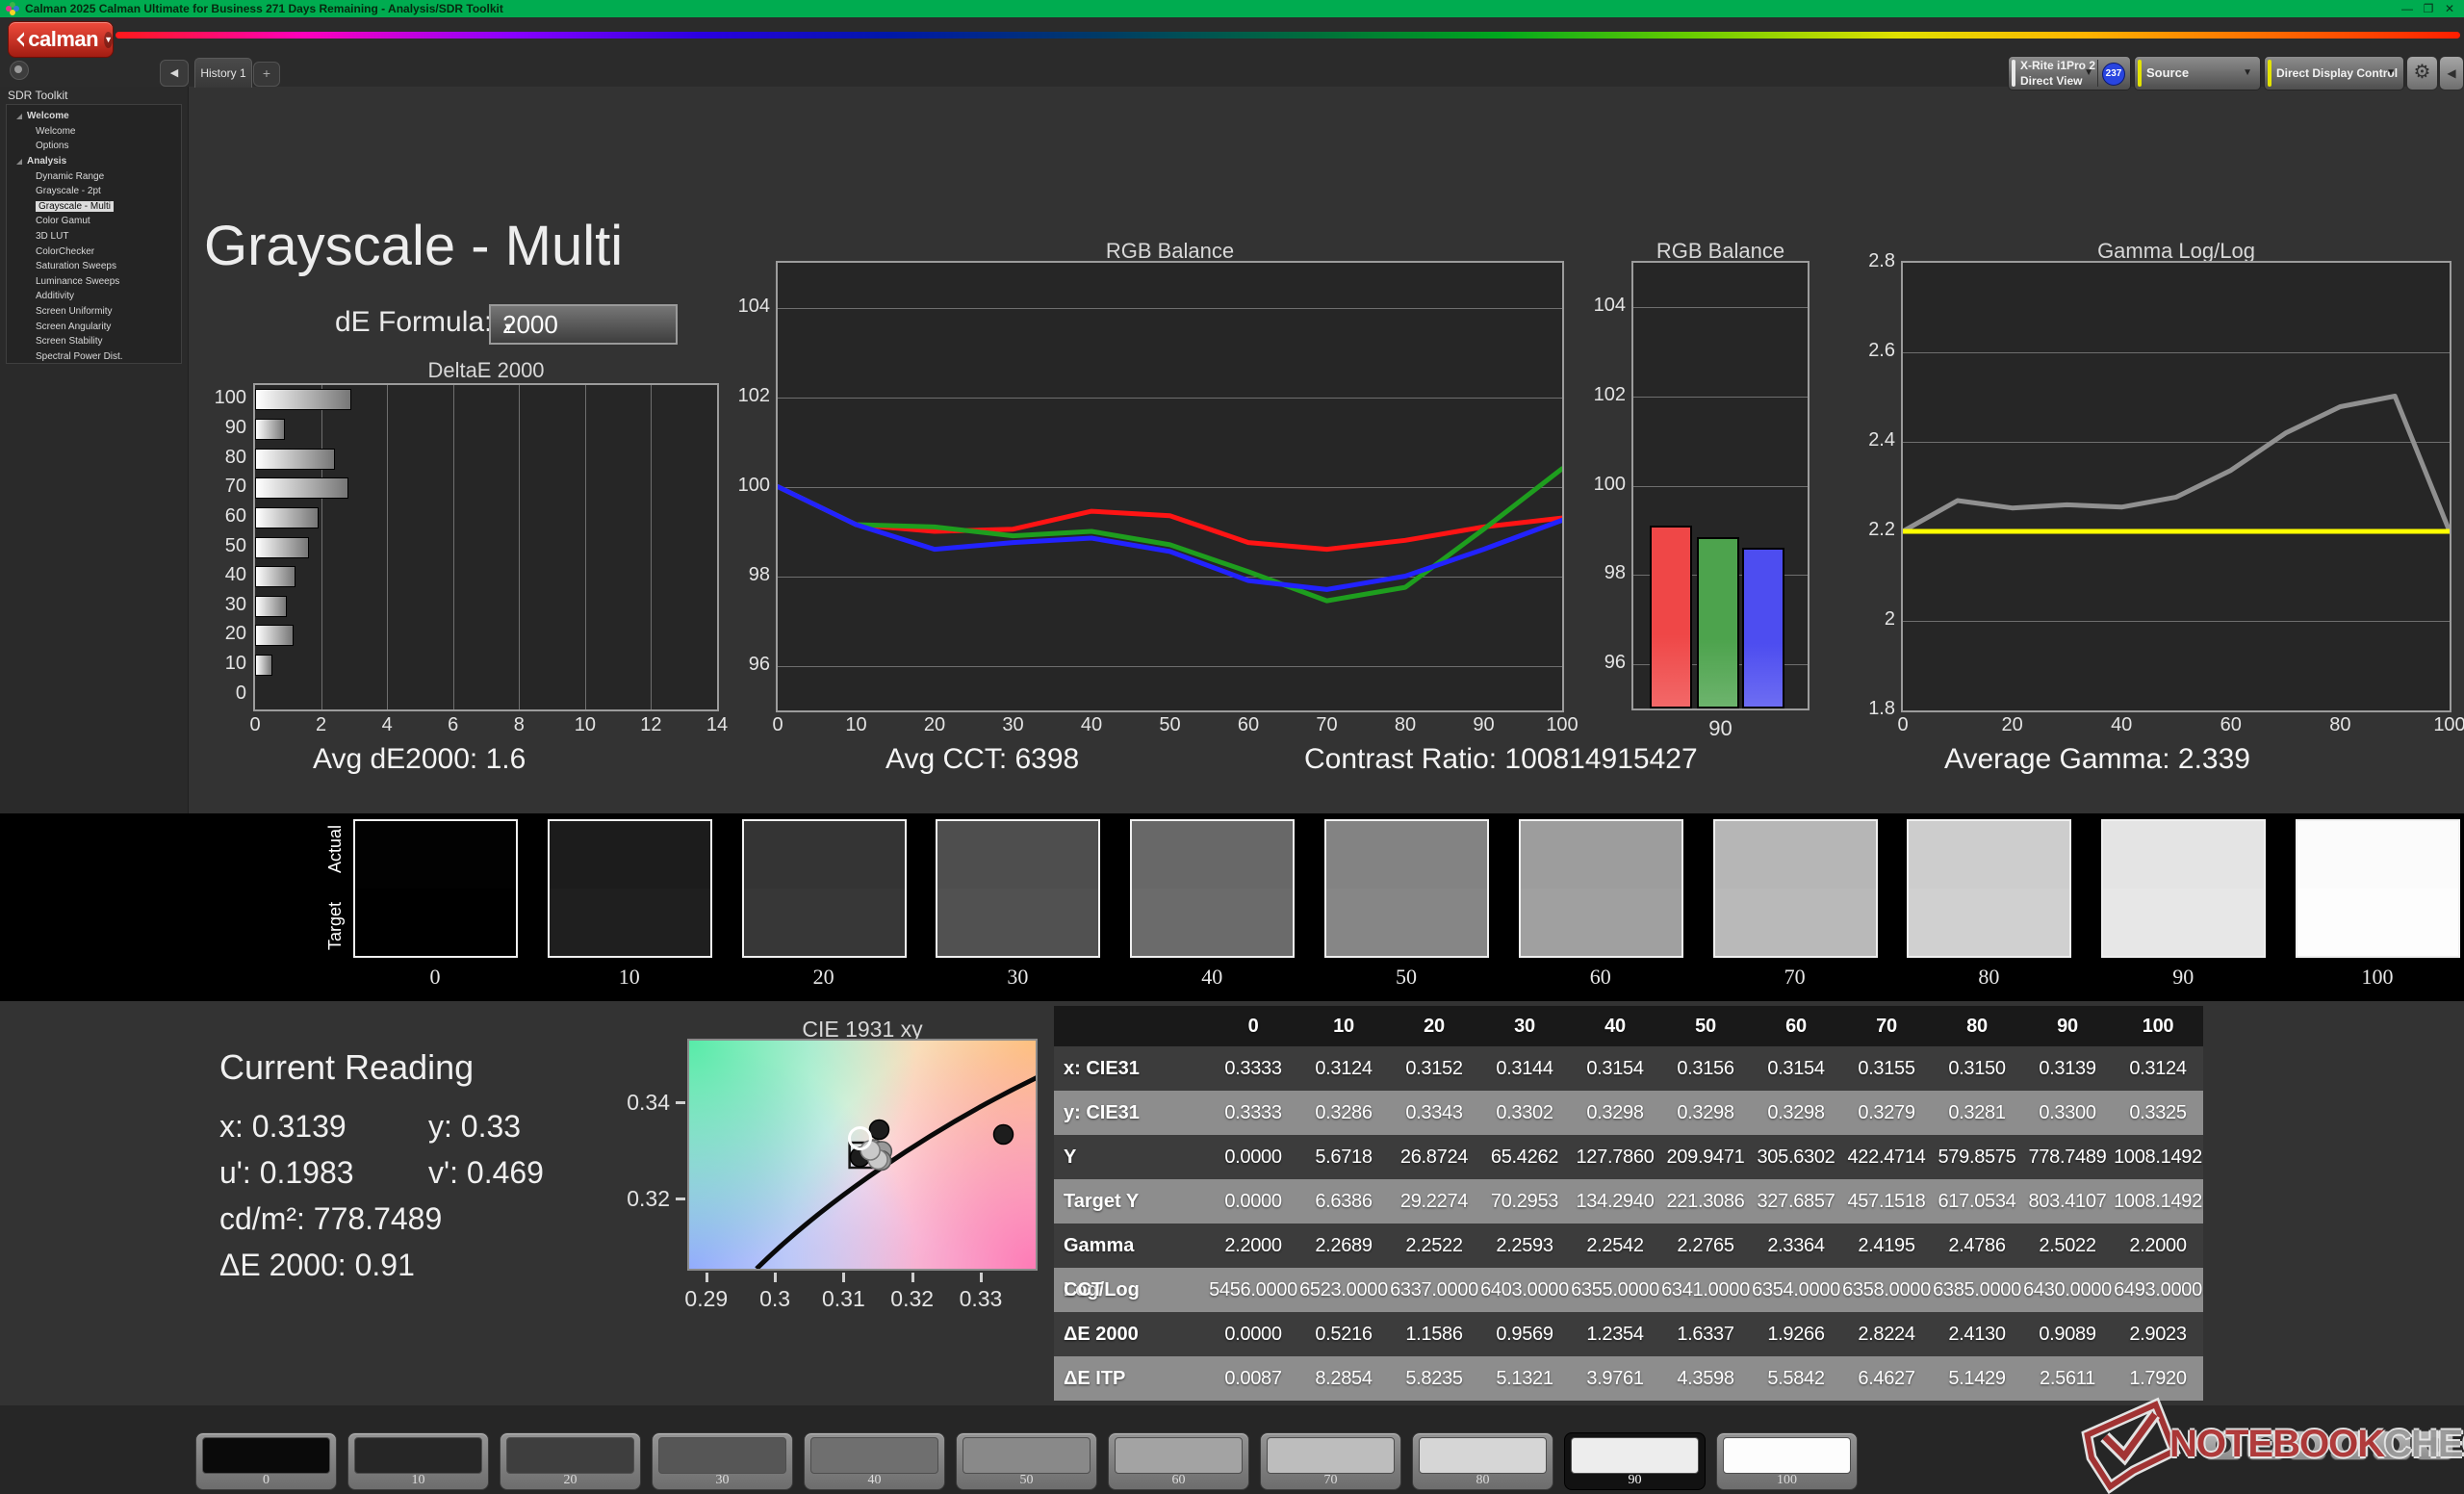  Describe the element at coordinates (1989, 977) in the screenshot. I see `swatch-level-label: 80` at that location.